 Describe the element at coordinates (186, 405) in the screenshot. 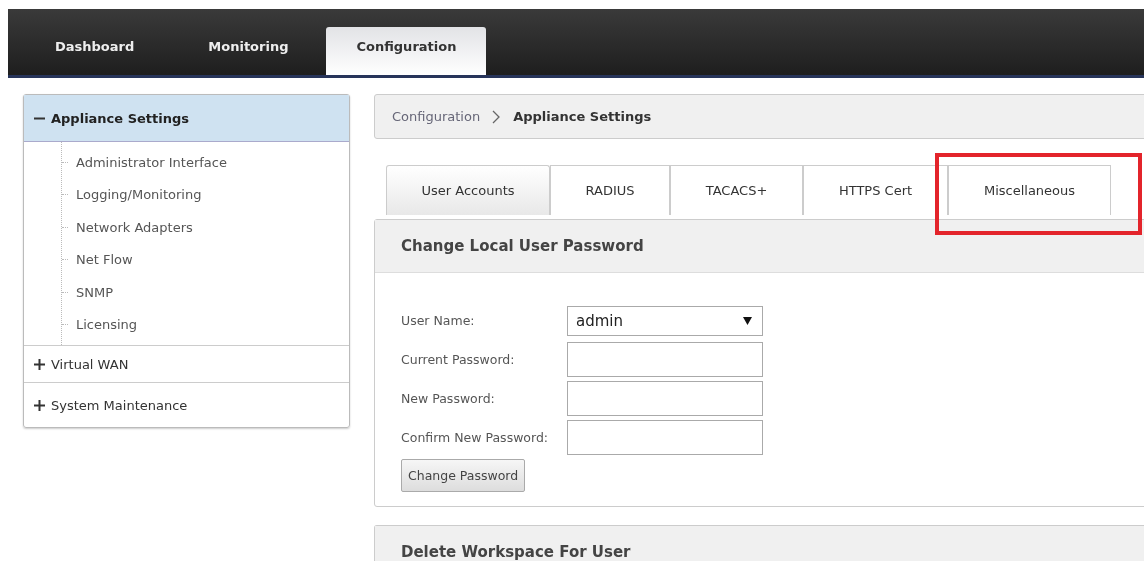

I see `tree-section: System Maintenance` at that location.